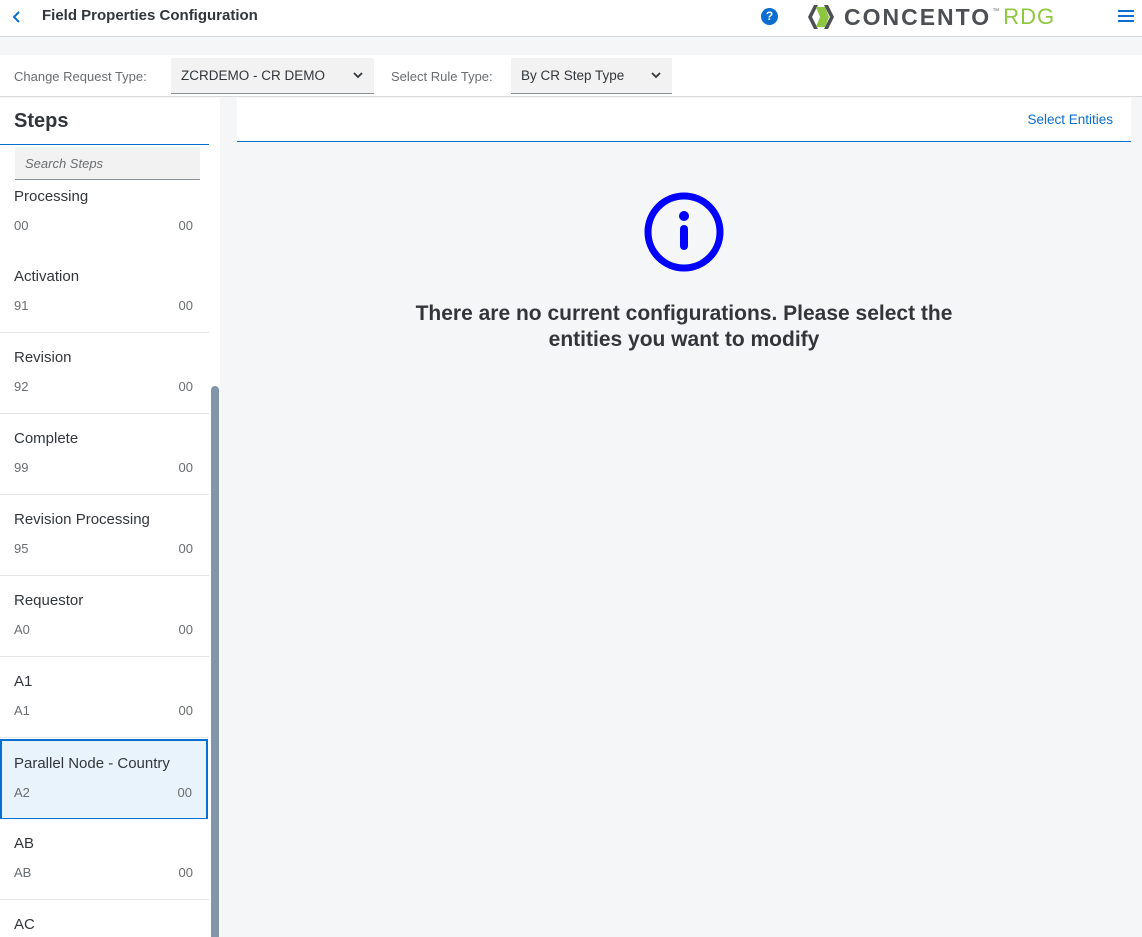  Describe the element at coordinates (21, 548) in the screenshot. I see `step-code: 95` at that location.